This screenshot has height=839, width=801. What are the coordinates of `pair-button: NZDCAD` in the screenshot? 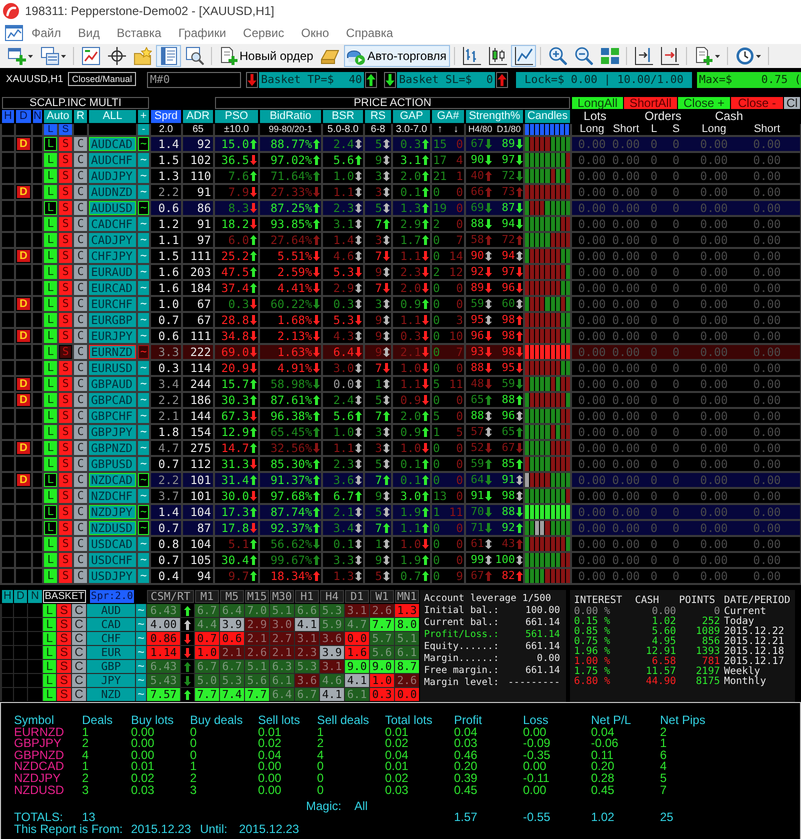 It's located at (112, 480).